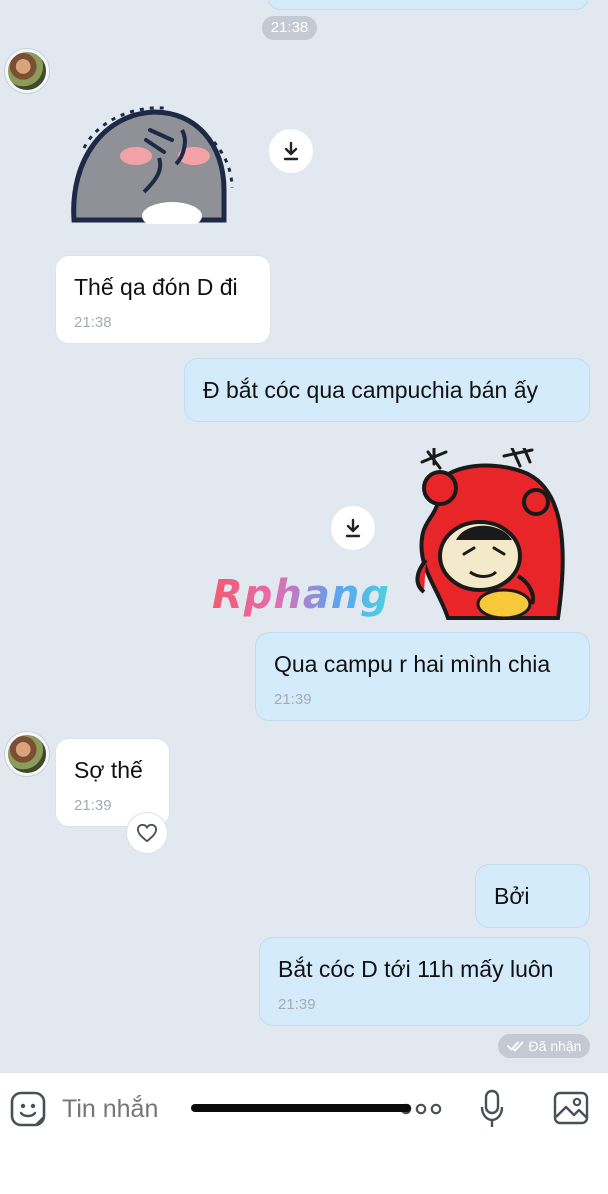 This screenshot has height=1194, width=608. What do you see at coordinates (156, 287) in the screenshot?
I see `message-text: Thế qa đón D đi` at bounding box center [156, 287].